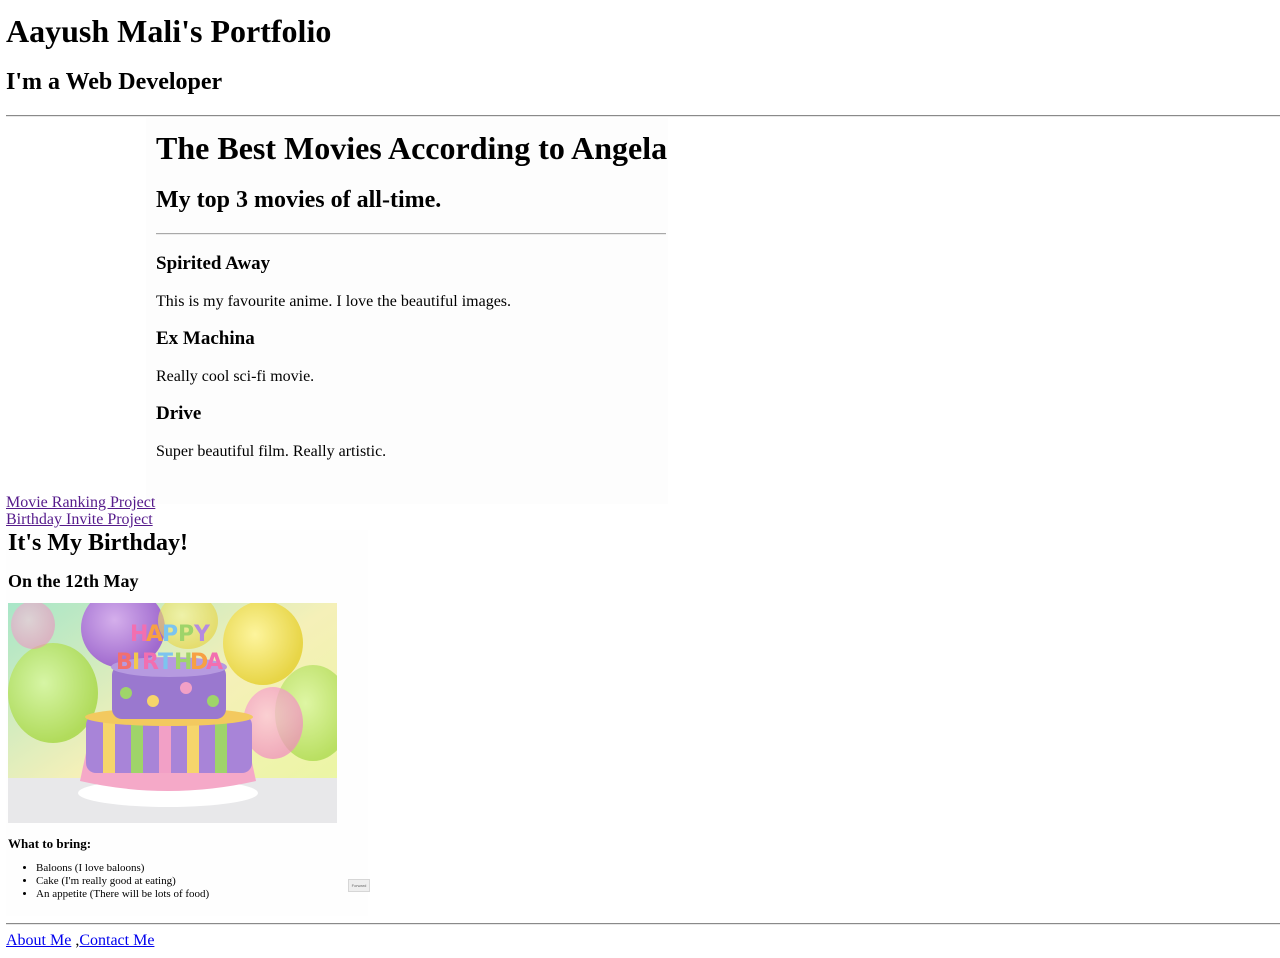 The width and height of the screenshot is (1280, 958). Describe the element at coordinates (643, 924) in the screenshot. I see `bottom-divider` at that location.